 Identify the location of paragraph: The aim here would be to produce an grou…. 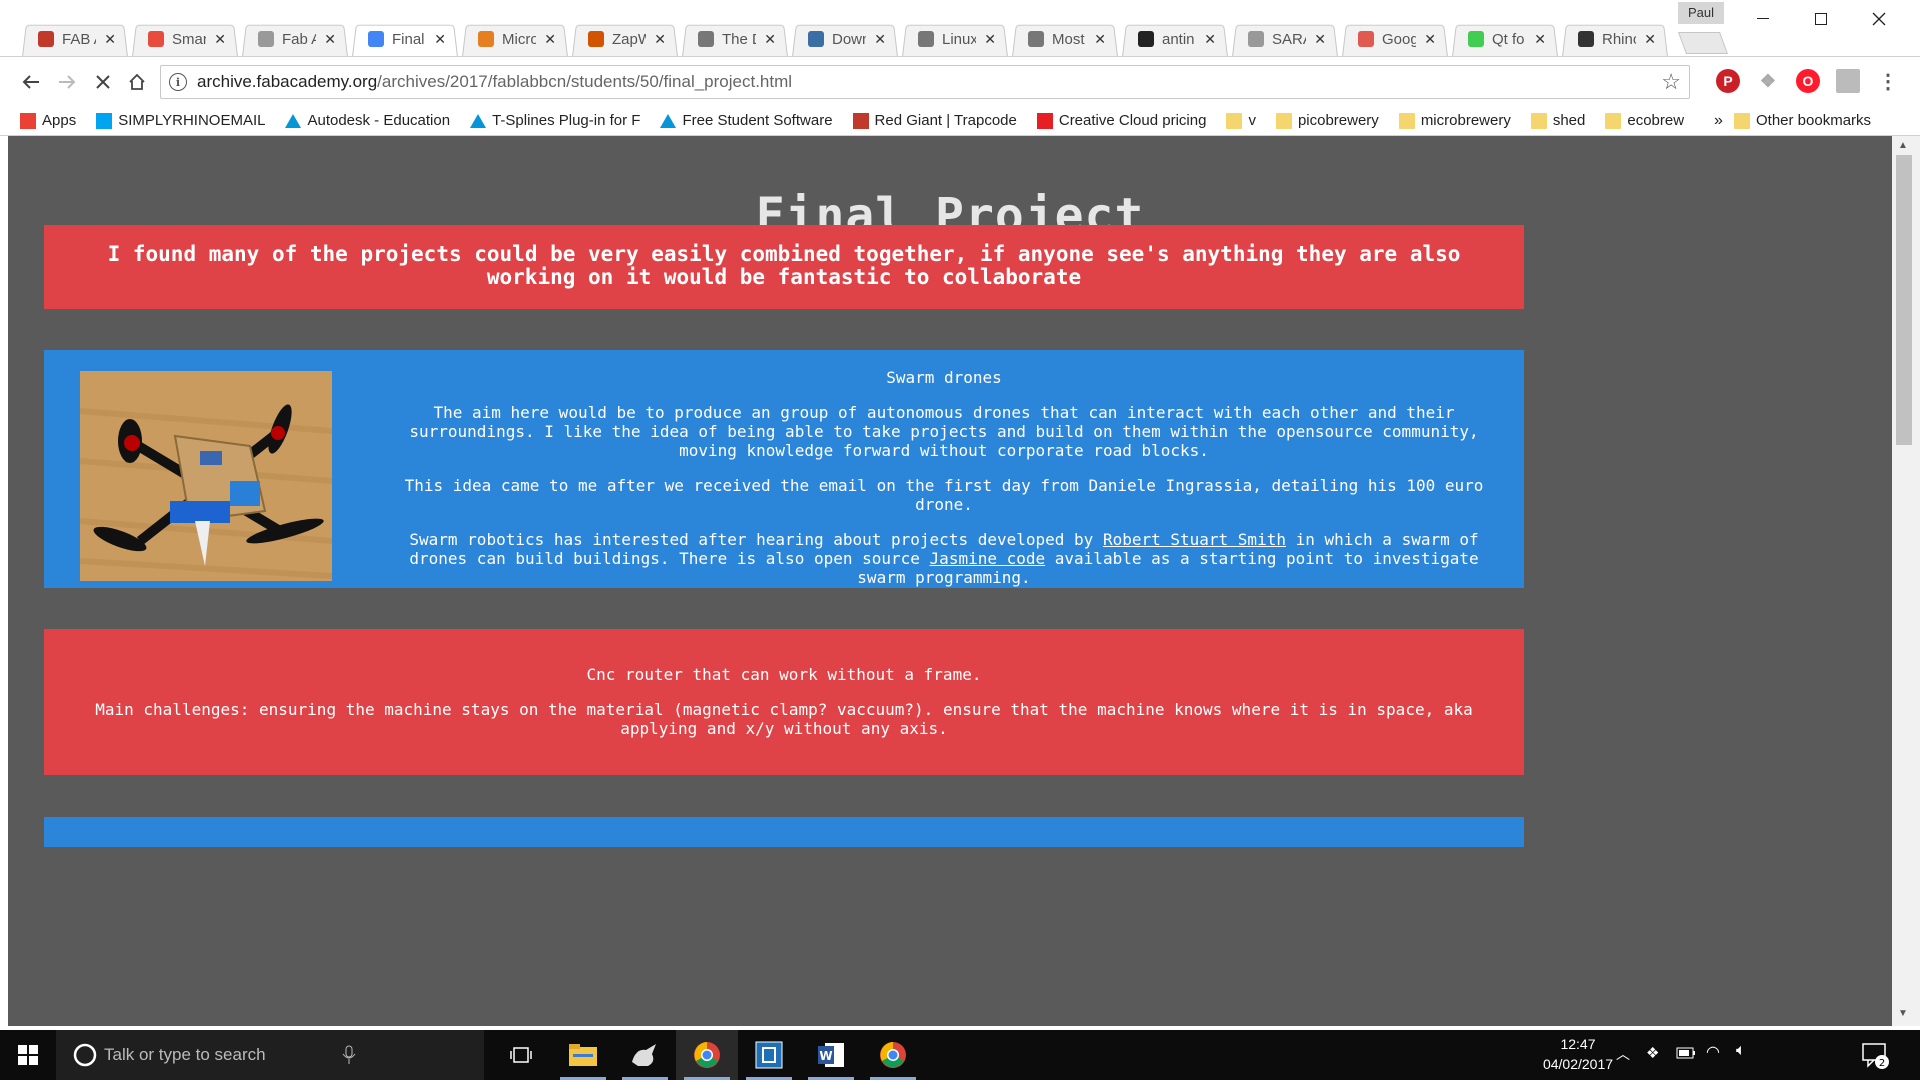
(944, 431).